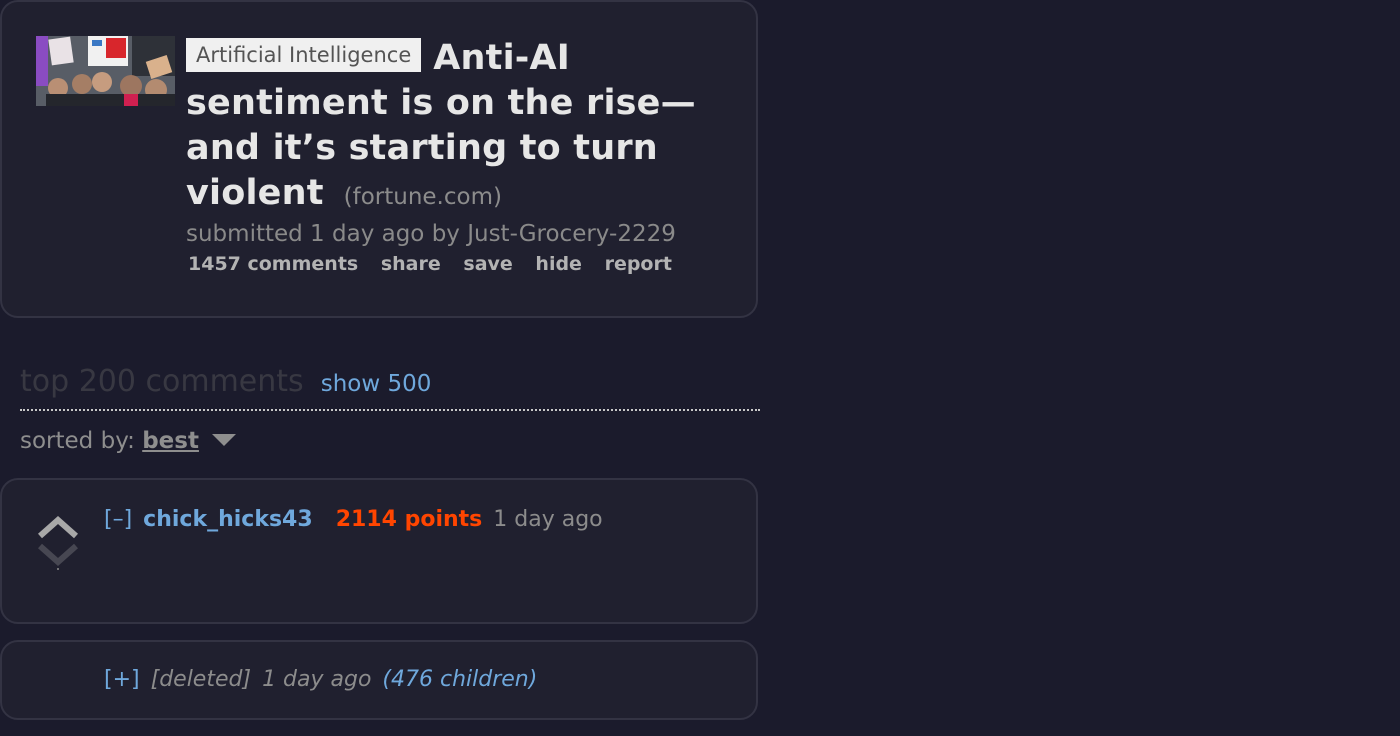 This screenshot has height=736, width=1400. I want to click on post-domain: (fortune.com), so click(423, 197).